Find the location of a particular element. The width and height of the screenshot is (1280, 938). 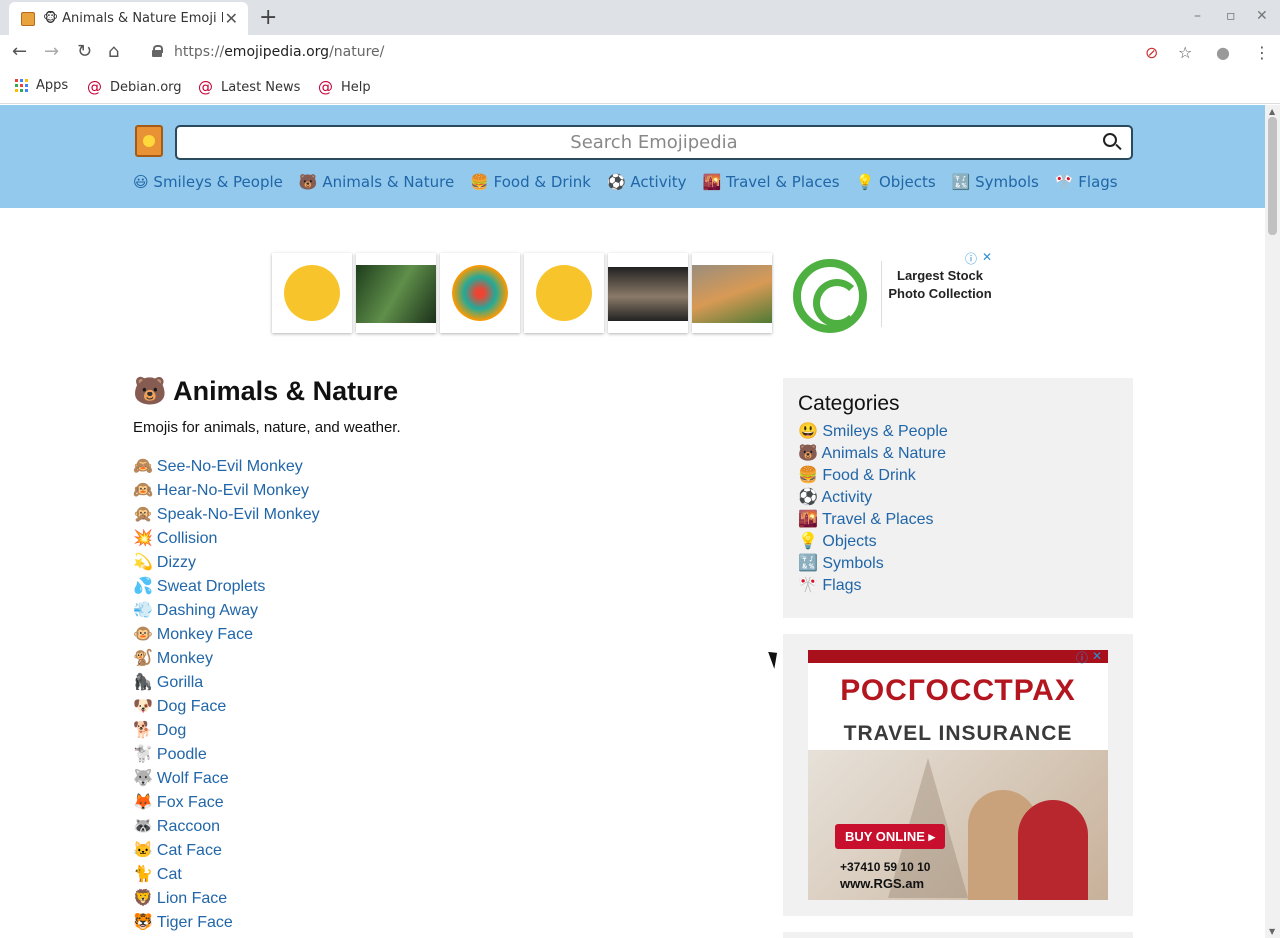

bookmark-star-icon: ☆ is located at coordinates (1185, 52).